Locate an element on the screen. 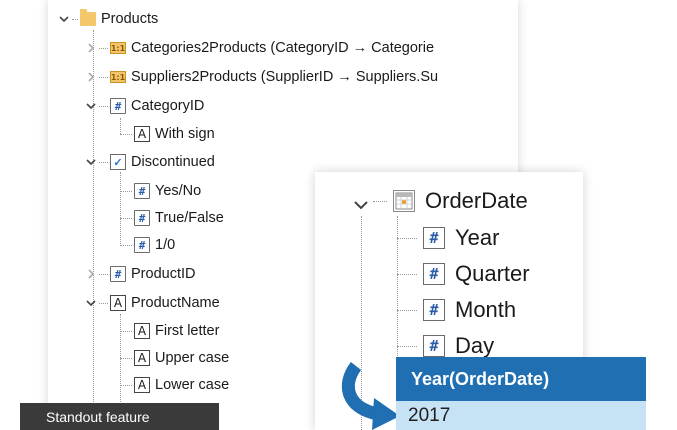  curved-arrow-icon is located at coordinates (370, 396).